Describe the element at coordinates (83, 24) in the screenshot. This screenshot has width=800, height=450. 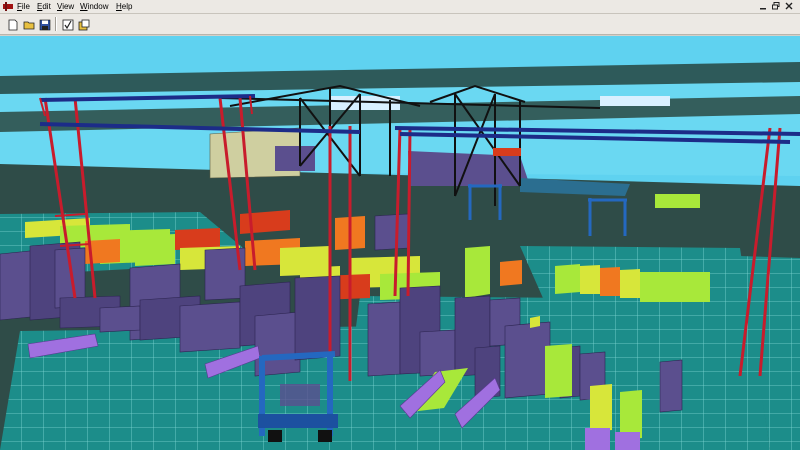
I see `export-icon` at that location.